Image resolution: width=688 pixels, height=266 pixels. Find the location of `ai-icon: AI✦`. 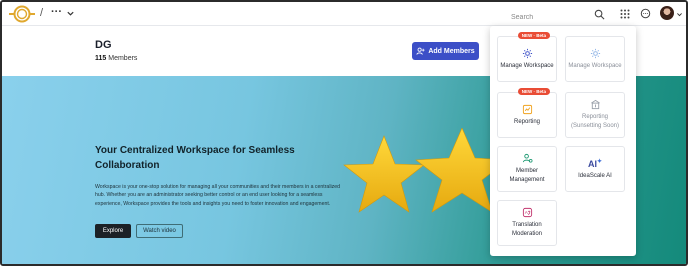

ai-icon: AI✦ is located at coordinates (595, 163).